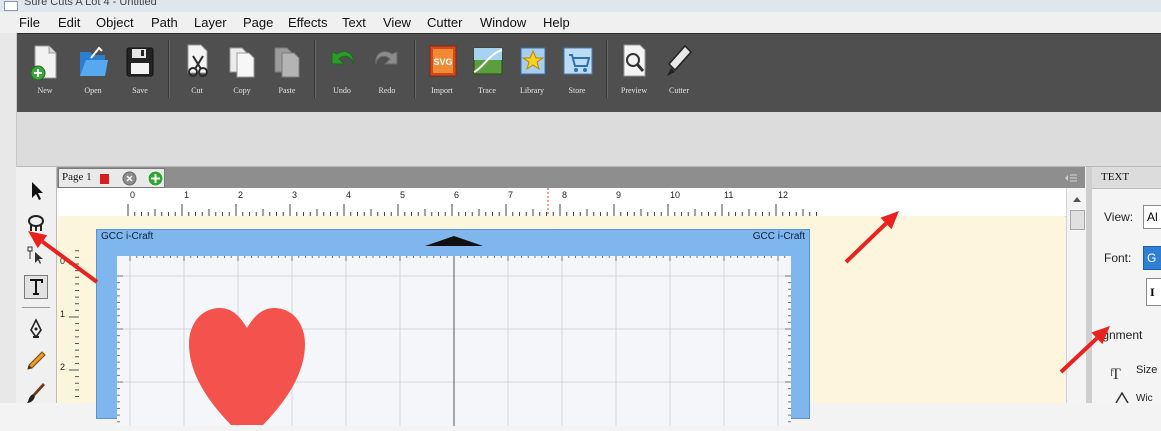 The image size is (1161, 431). Describe the element at coordinates (1079, 355) in the screenshot. I see `annotation-arrow-panel-shaft` at that location.